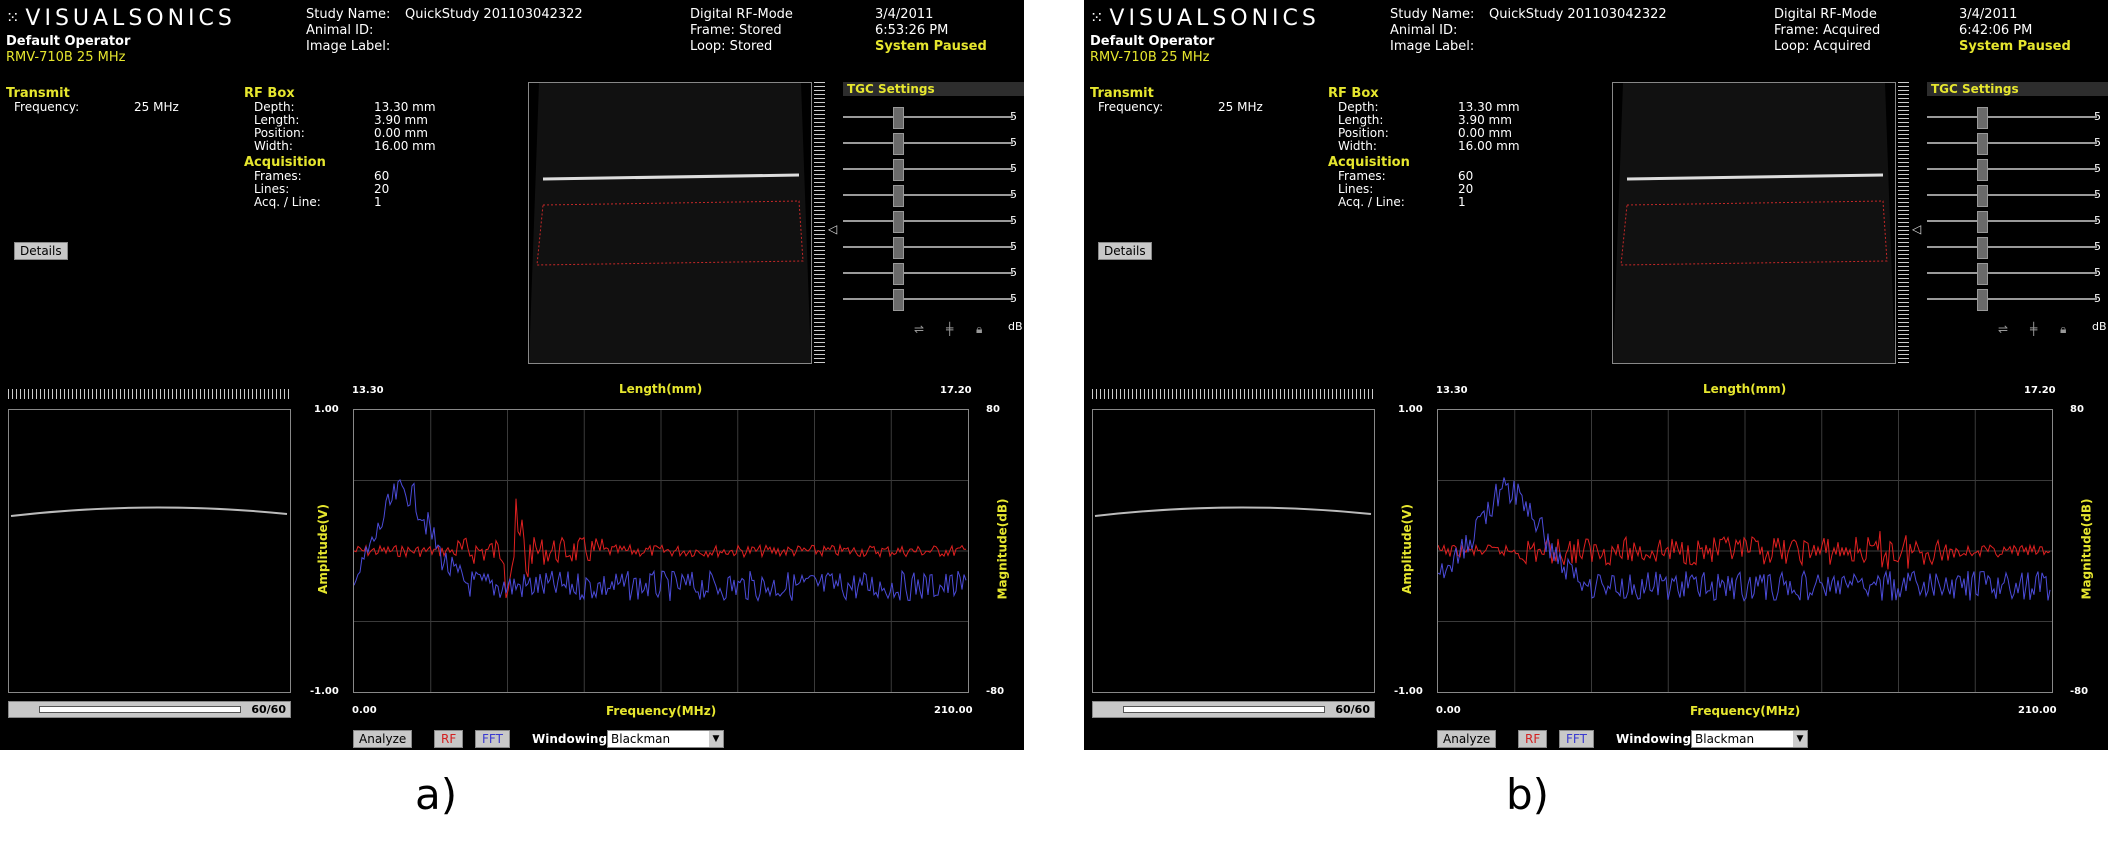 The width and height of the screenshot is (2108, 846). What do you see at coordinates (1432, 14) in the screenshot?
I see `study-name-label: Study Name:` at bounding box center [1432, 14].